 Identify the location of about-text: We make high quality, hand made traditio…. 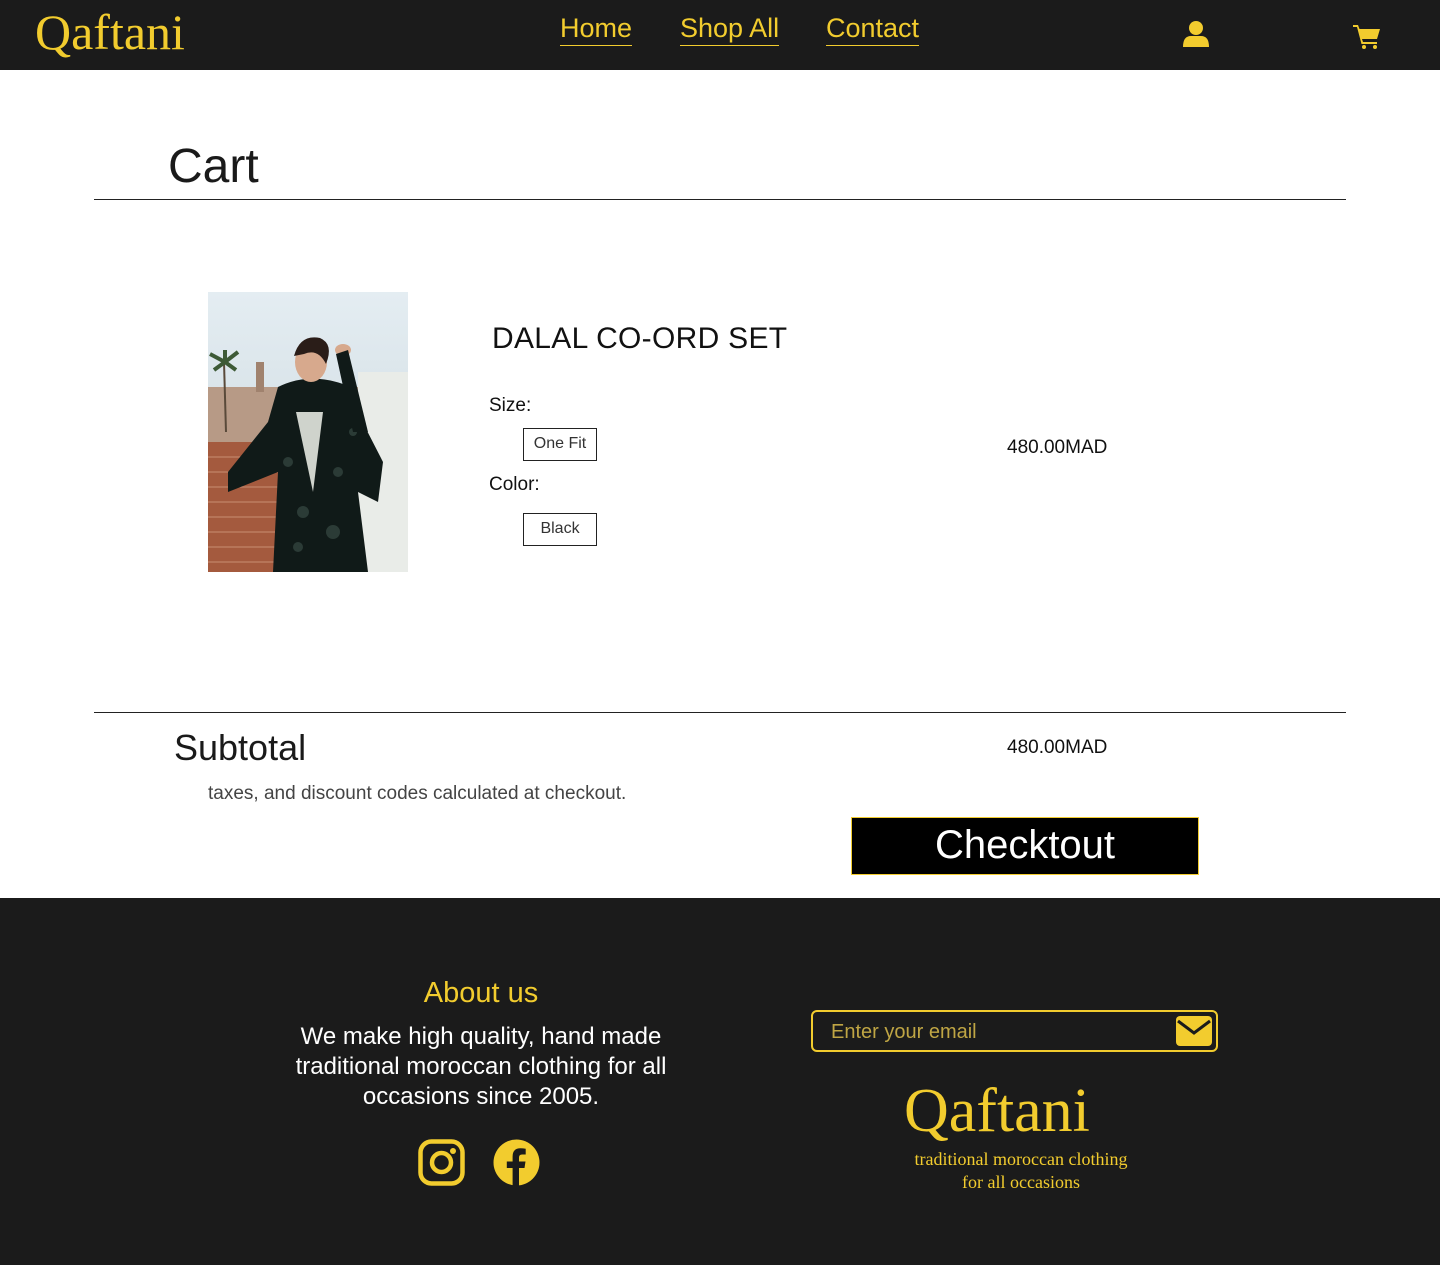
(481, 1066).